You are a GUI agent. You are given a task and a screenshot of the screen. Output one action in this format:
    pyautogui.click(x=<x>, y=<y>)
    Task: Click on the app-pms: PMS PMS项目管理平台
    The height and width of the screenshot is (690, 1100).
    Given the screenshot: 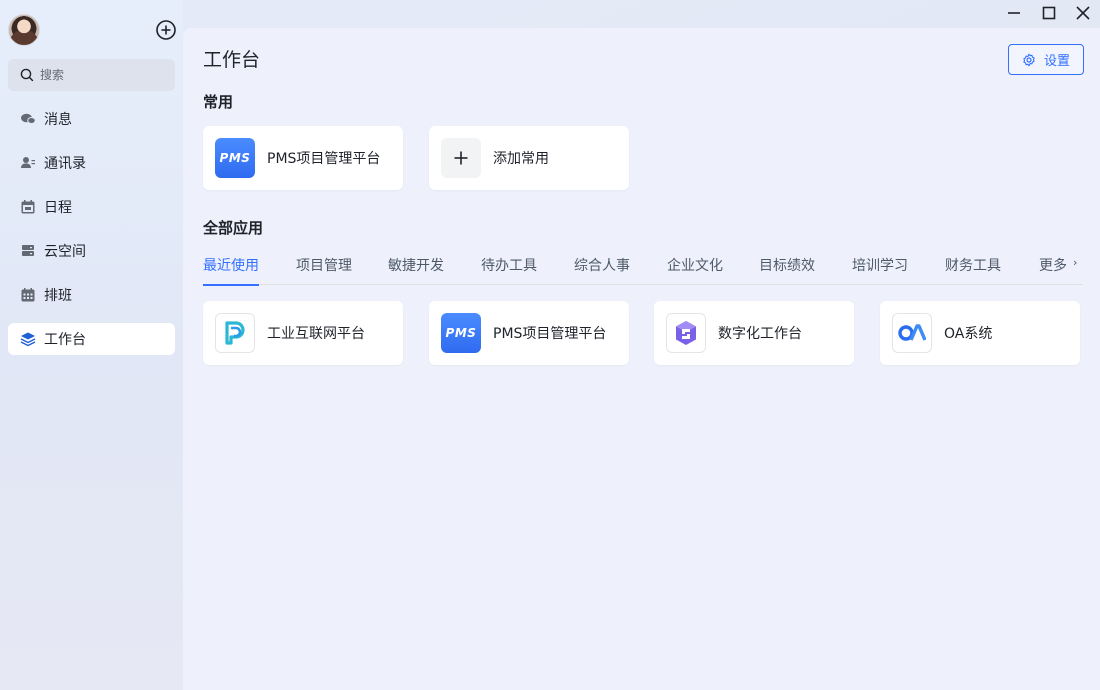 What is the action you would take?
    pyautogui.click(x=529, y=333)
    